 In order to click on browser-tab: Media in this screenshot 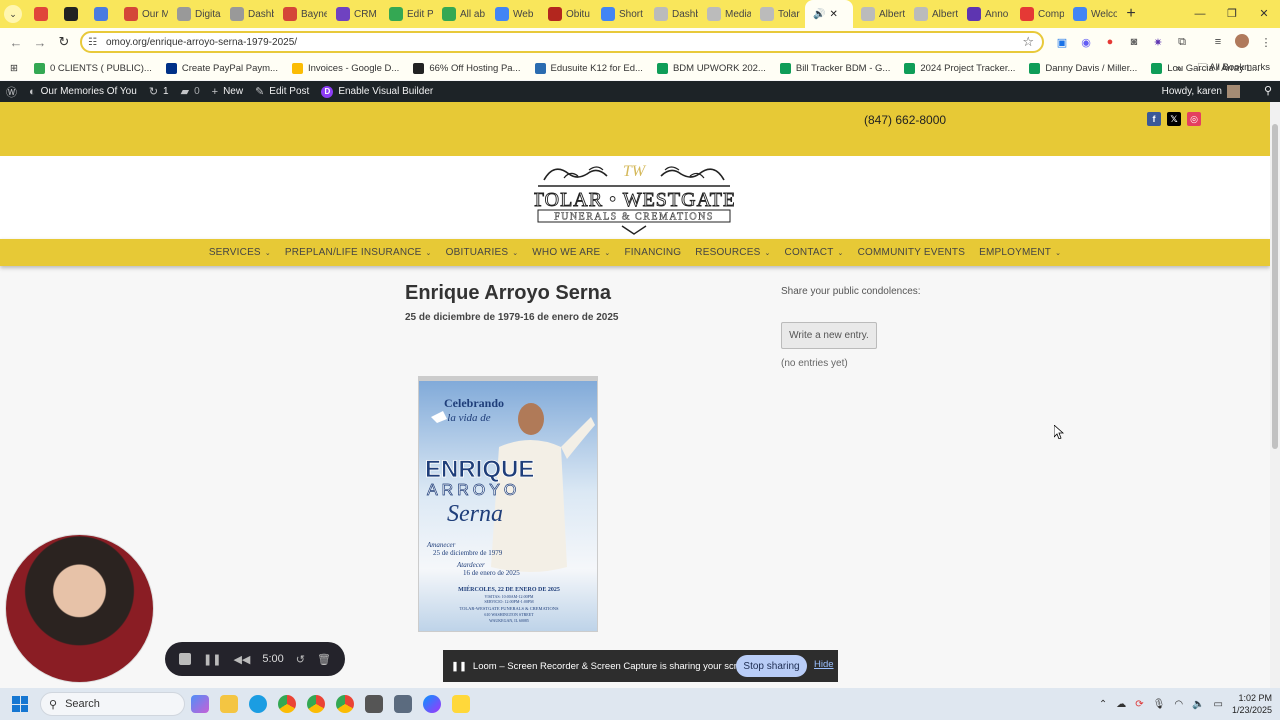, I will do `click(725, 14)`.